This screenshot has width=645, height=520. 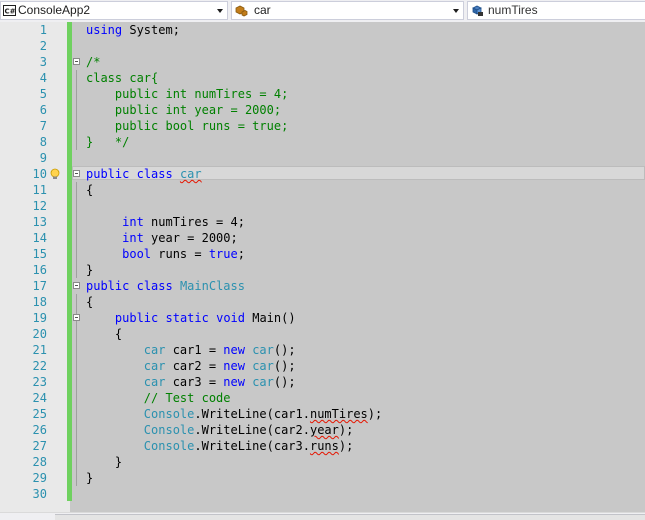 I want to click on code-line: 17 public class MainClass, so click(x=322, y=286).